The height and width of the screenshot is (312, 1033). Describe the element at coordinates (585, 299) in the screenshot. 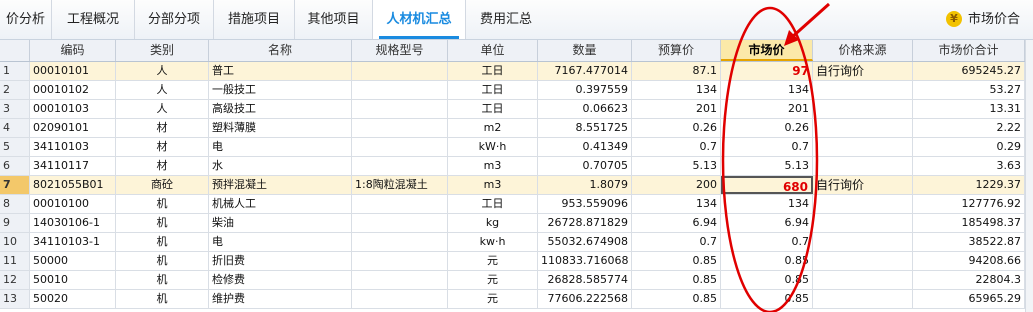

I see `cell-quantity: 77606.222568` at that location.